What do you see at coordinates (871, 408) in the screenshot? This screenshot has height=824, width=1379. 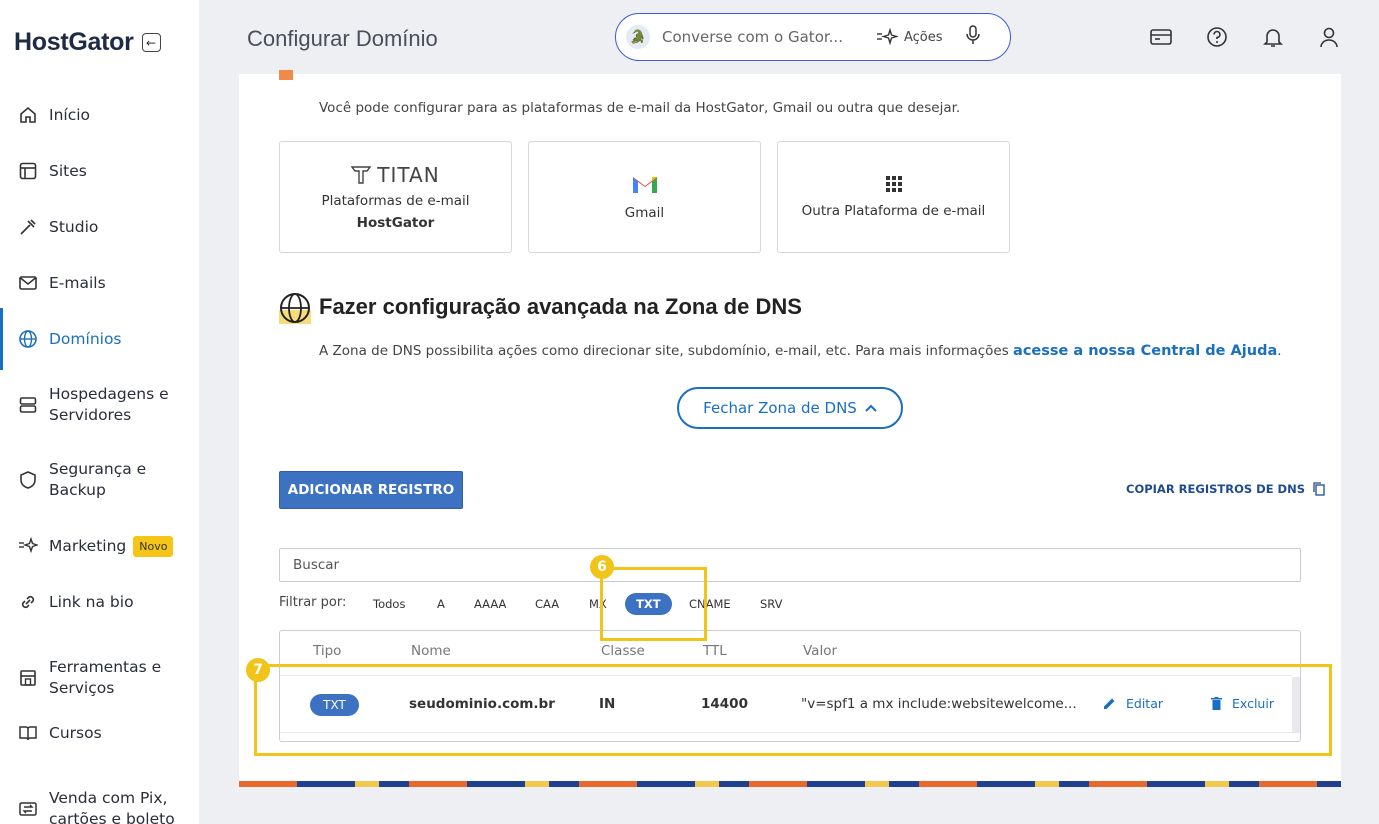 I see `chevron-up-icon` at bounding box center [871, 408].